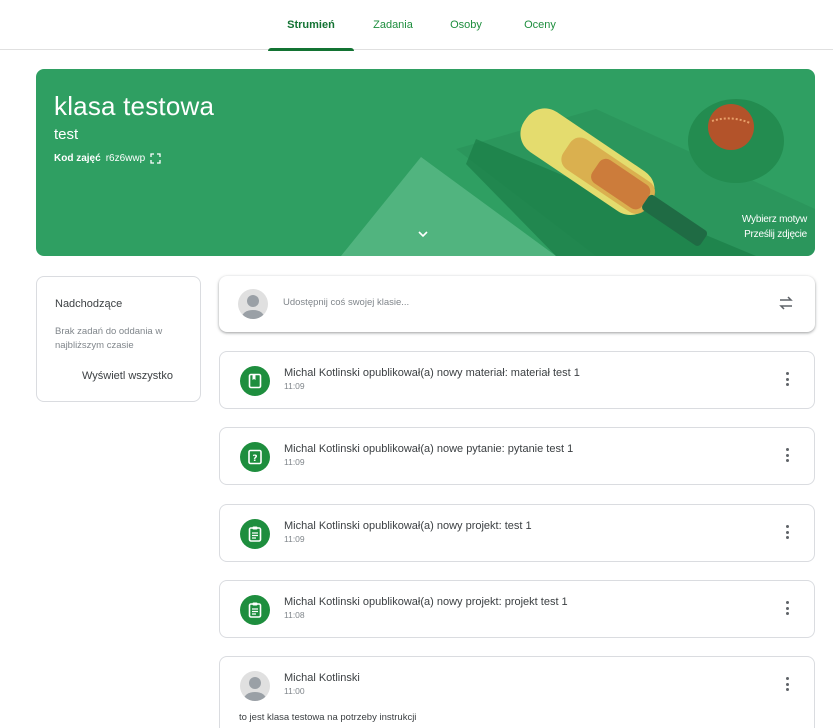 This screenshot has width=833, height=728. Describe the element at coordinates (311, 49) in the screenshot. I see `active-tab-indicator` at that location.